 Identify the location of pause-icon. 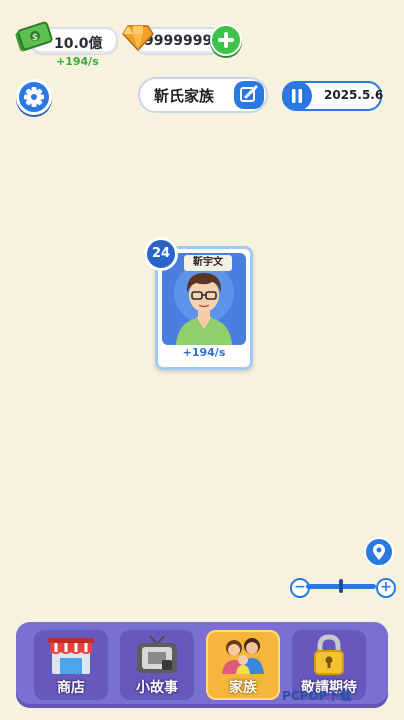
(297, 96).